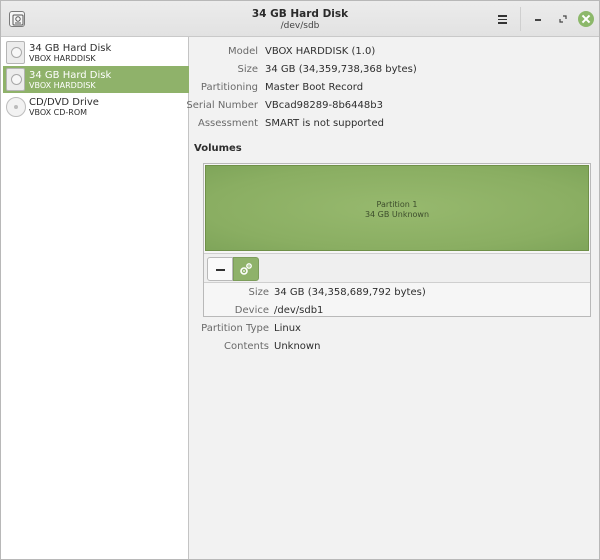 Image resolution: width=600 pixels, height=560 pixels. What do you see at coordinates (320, 51) in the screenshot?
I see `model-value: VBOX HARDDISK (1.0)` at bounding box center [320, 51].